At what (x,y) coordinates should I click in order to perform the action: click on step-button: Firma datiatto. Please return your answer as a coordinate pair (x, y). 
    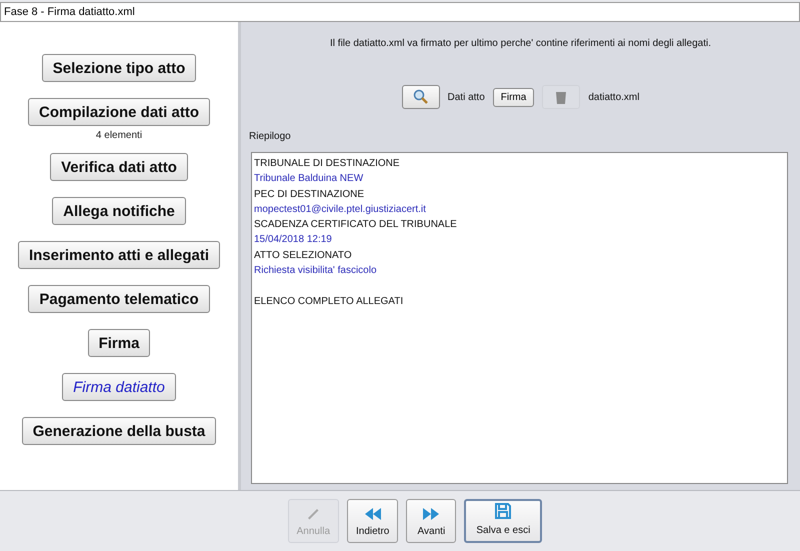
    Looking at the image, I should click on (119, 387).